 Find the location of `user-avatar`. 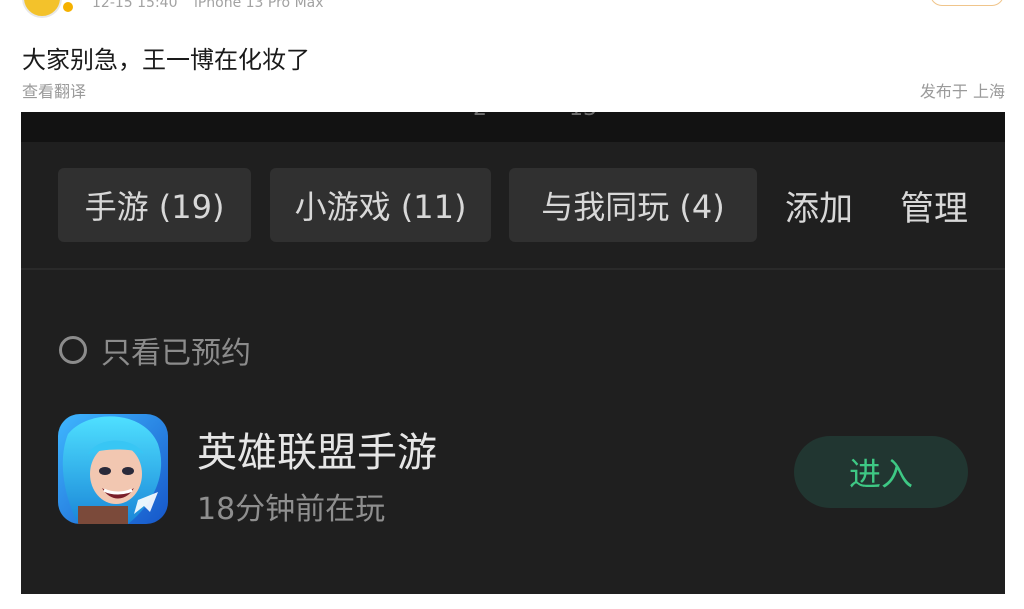

user-avatar is located at coordinates (42, 9).